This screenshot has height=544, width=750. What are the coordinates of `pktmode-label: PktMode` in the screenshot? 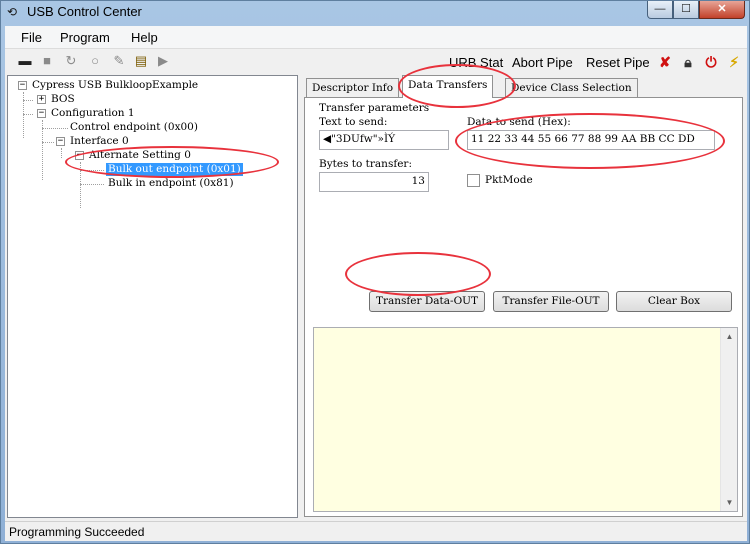 It's located at (509, 180).